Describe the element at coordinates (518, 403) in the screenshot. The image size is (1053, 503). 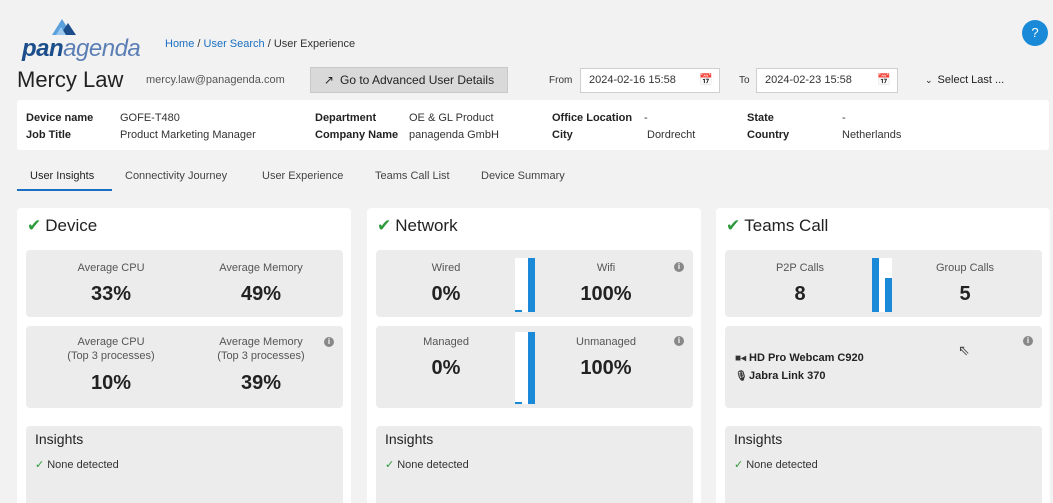
I see `managed-bar-fill` at that location.